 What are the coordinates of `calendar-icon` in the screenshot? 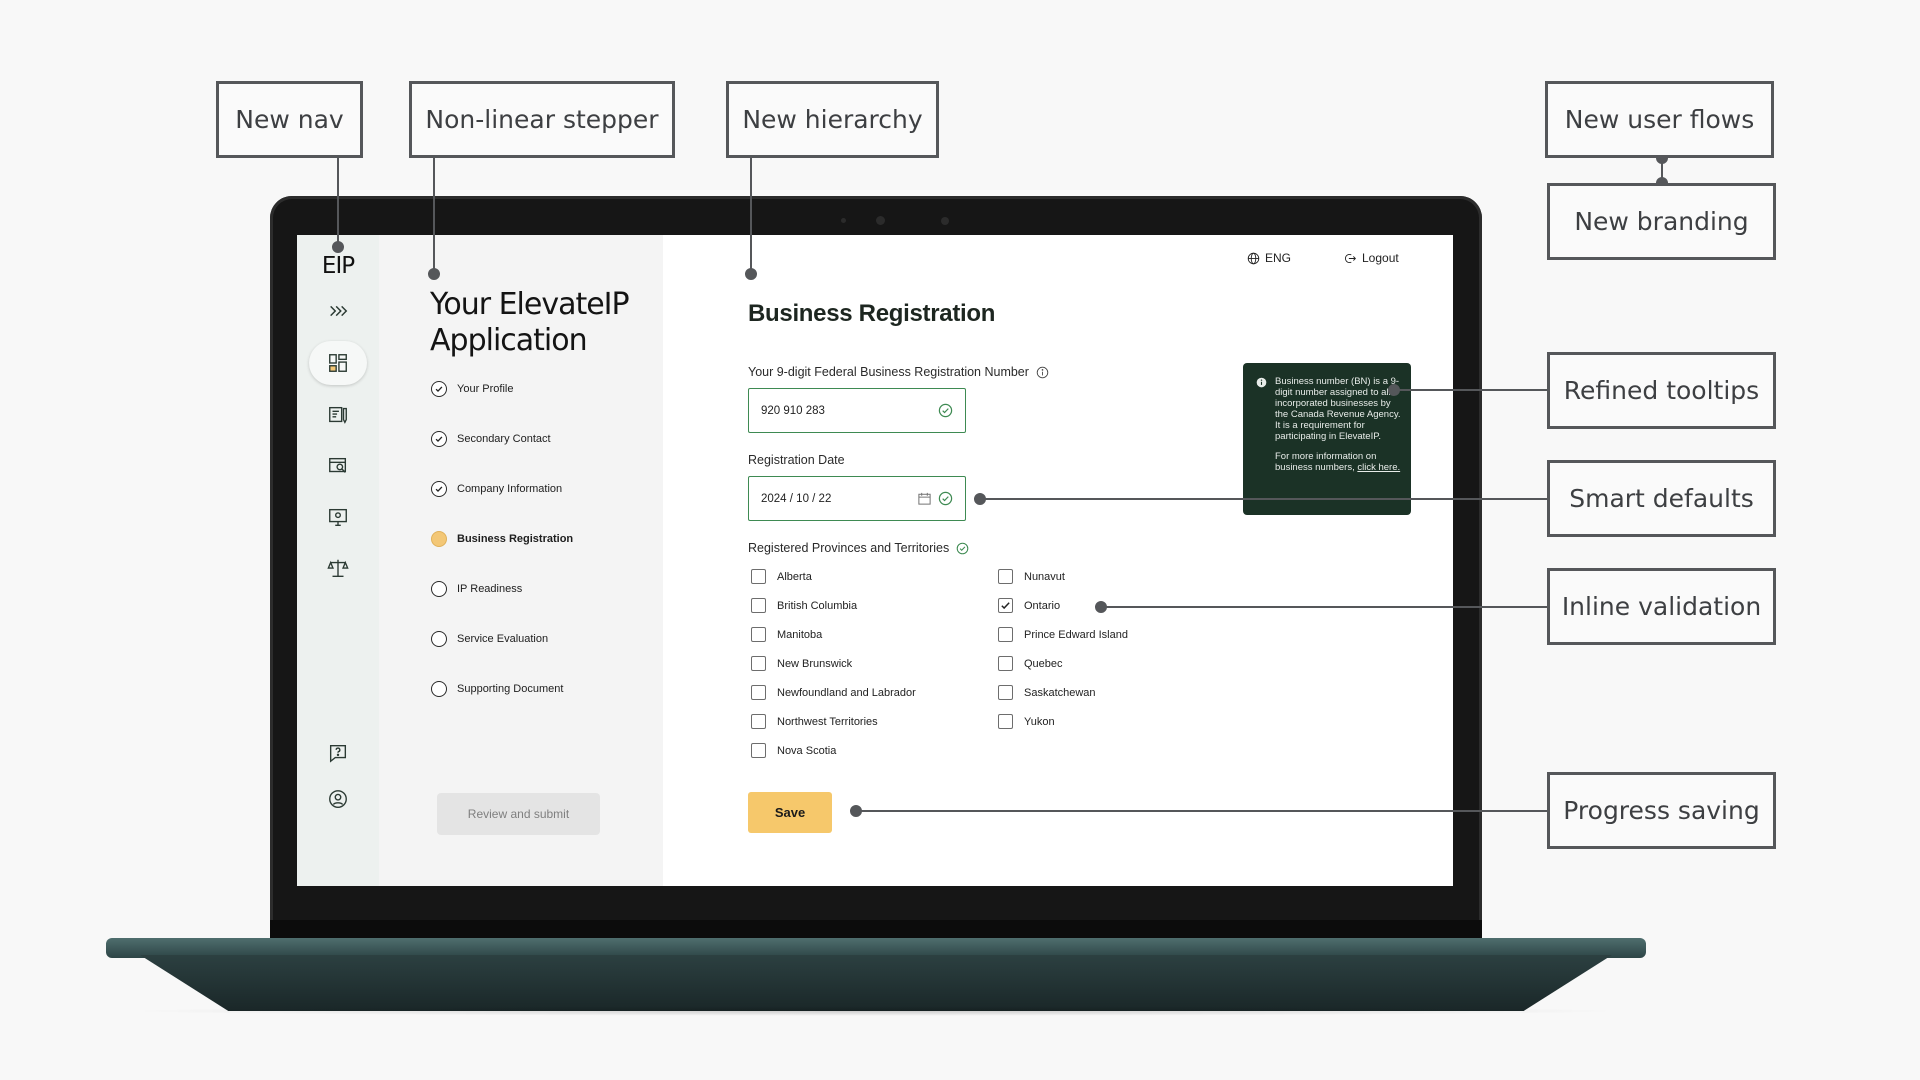 It's located at (924, 498).